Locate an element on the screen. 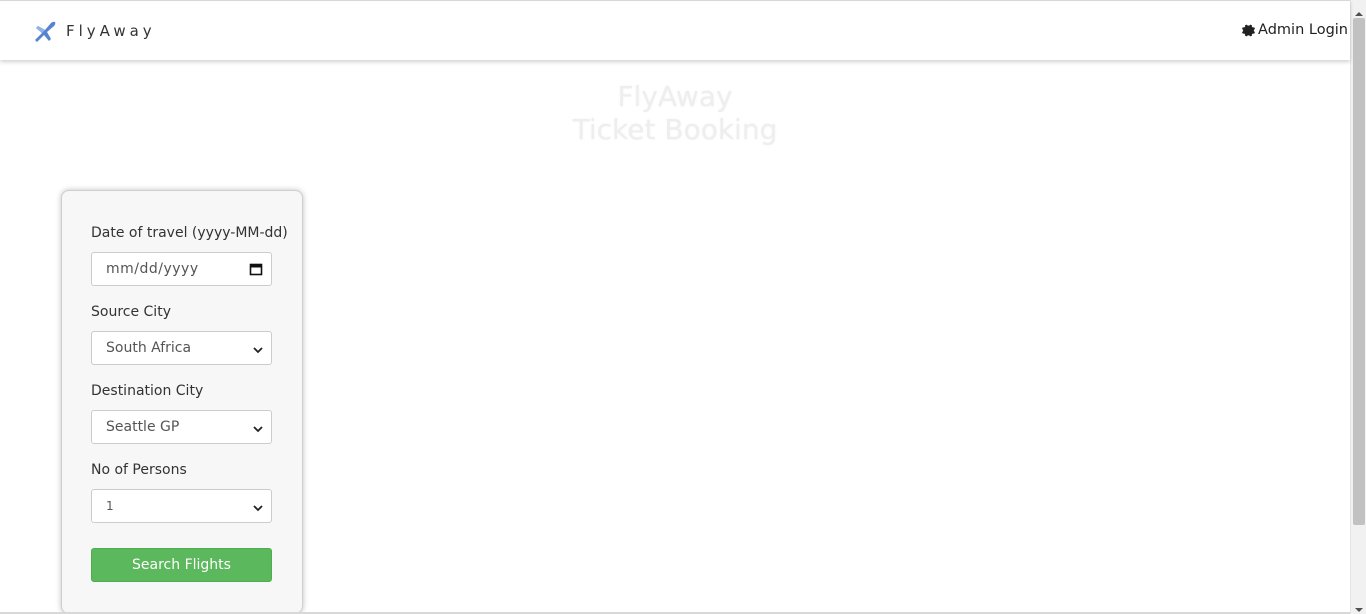  destination-city-value: Seattle GP is located at coordinates (143, 427).